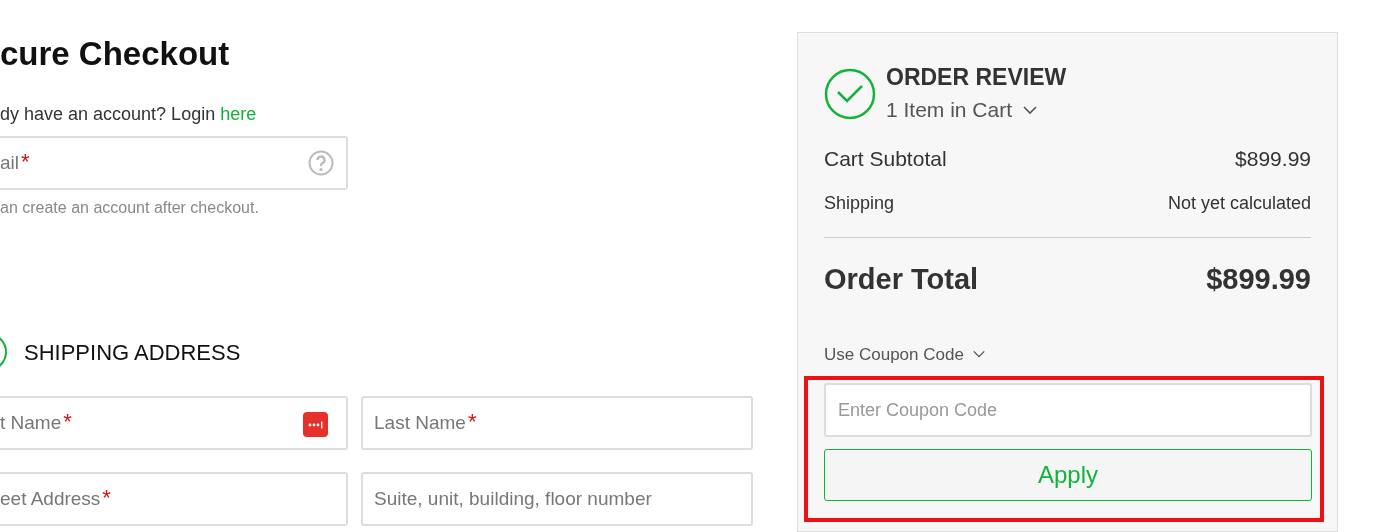 The width and height of the screenshot is (1383, 532). Describe the element at coordinates (1068, 410) in the screenshot. I see `coupon-input: Enter Coupon Code` at that location.